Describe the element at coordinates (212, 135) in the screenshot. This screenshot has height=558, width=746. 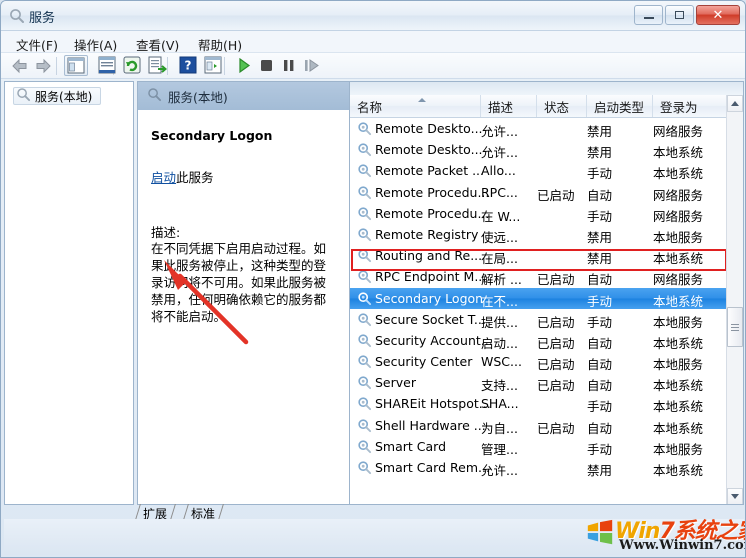
I see `selected-service-name: Secondary Logon` at that location.